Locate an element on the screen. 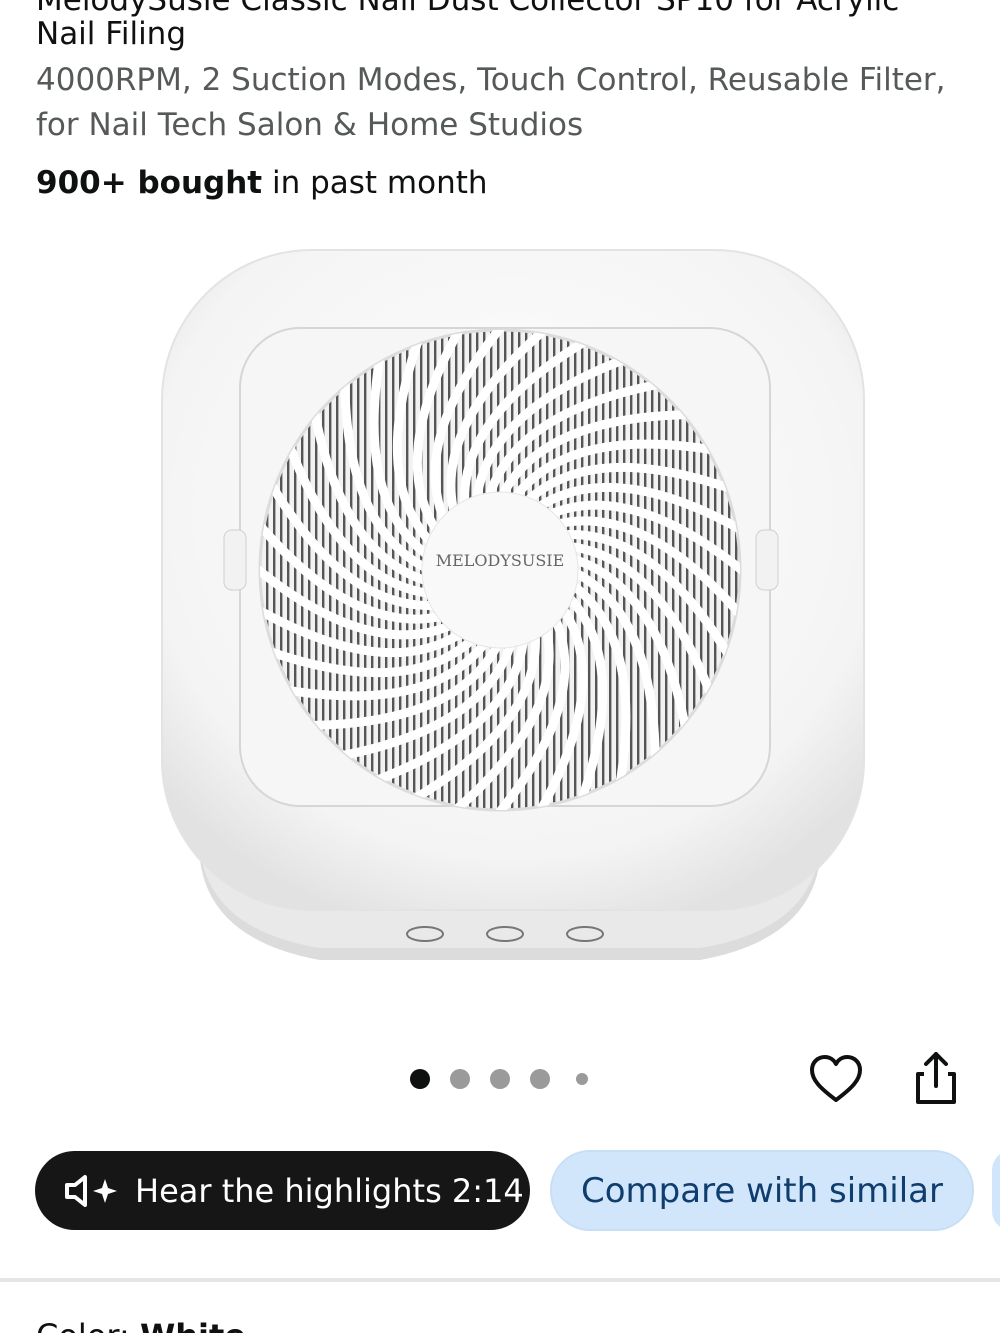 The image size is (1000, 1333). section-divider is located at coordinates (500, 1280).